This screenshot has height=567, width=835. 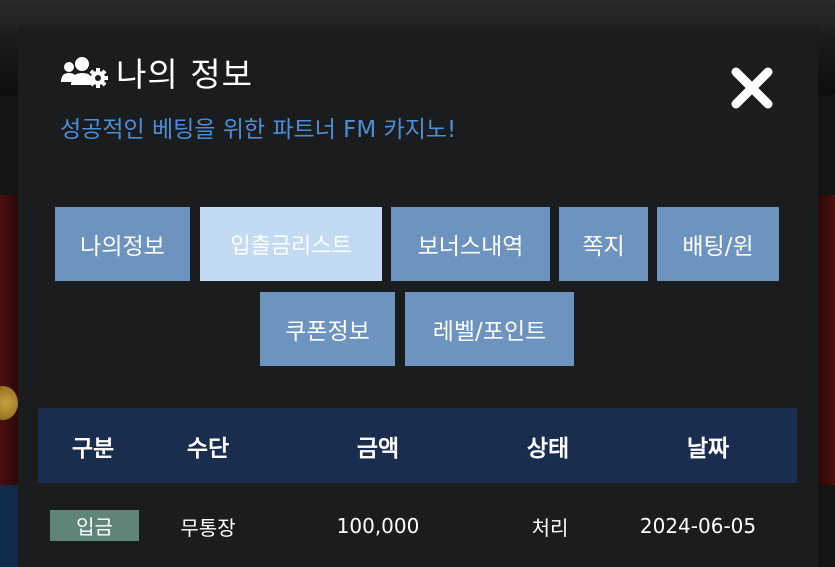 I want to click on table-cell-method: 무통장, so click(x=208, y=527).